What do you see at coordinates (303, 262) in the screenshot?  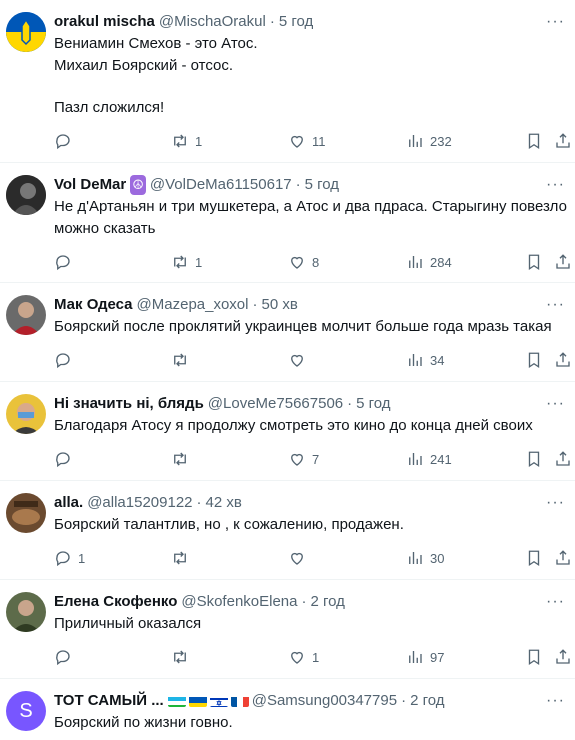 I see `like-button: 8` at bounding box center [303, 262].